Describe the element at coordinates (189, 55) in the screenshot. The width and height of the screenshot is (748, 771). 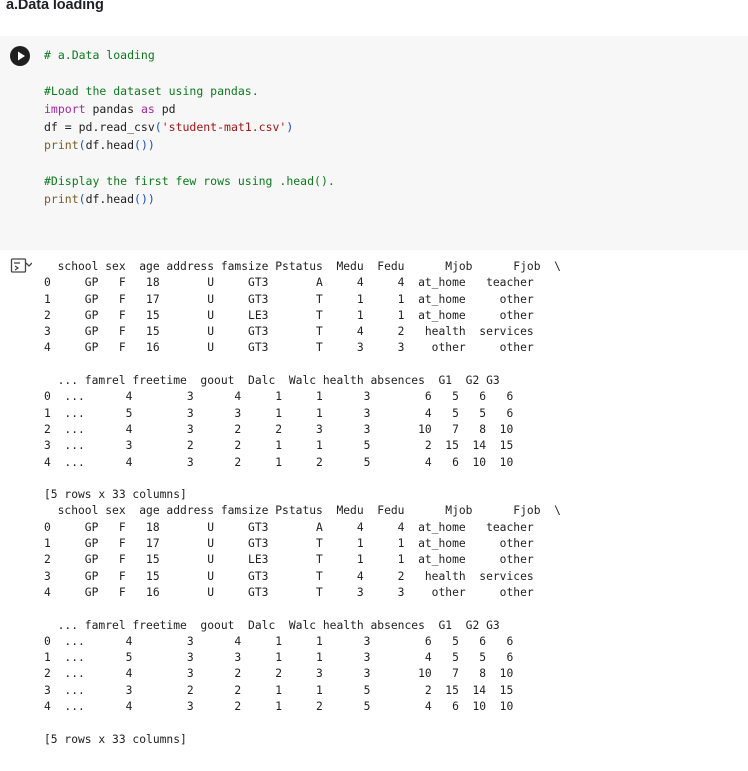
I see `code-line: # a.Data loading` at that location.